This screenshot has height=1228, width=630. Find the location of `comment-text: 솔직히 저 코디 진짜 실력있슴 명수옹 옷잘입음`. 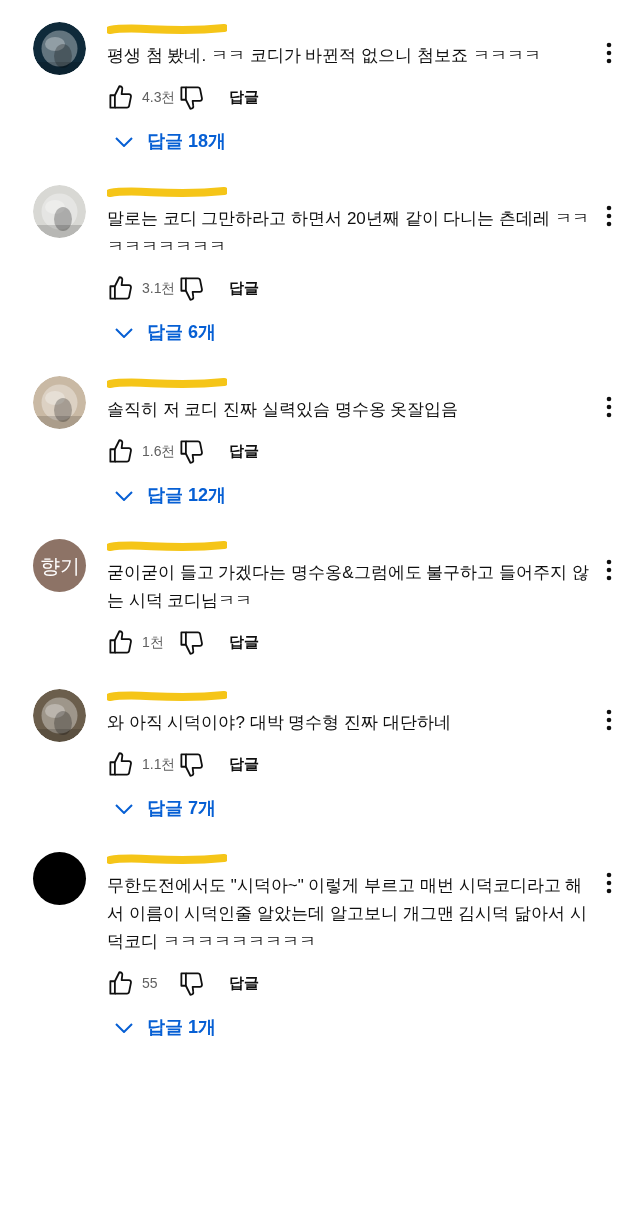

comment-text: 솔직히 저 코디 진짜 실력있슴 명수옹 옷잘입음 is located at coordinates (283, 410).